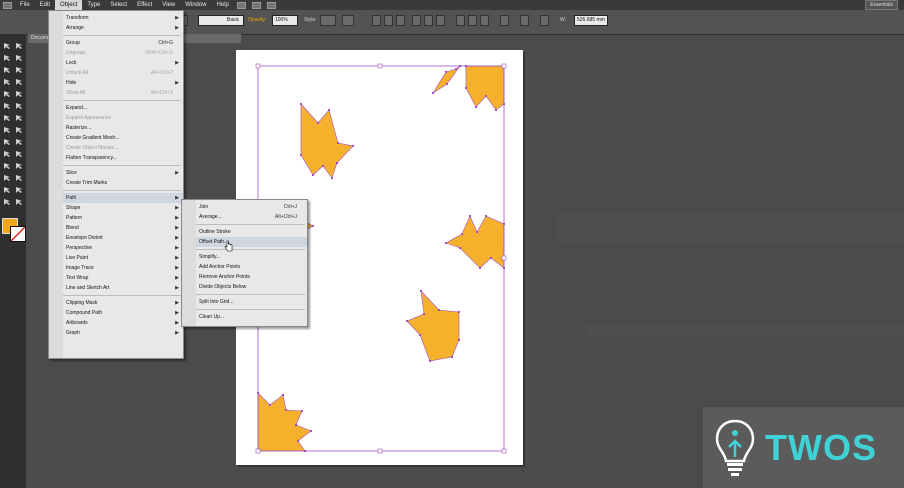 This screenshot has width=904, height=488. Describe the element at coordinates (123, 258) in the screenshot. I see `object-menu-item-live-paint: Live Paint ▶` at that location.